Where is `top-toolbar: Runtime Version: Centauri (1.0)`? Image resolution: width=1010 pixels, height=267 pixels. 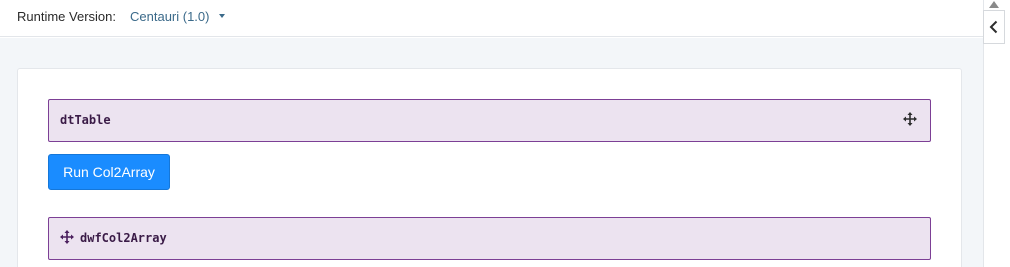 top-toolbar: Runtime Version: Centauri (1.0) is located at coordinates (491, 18).